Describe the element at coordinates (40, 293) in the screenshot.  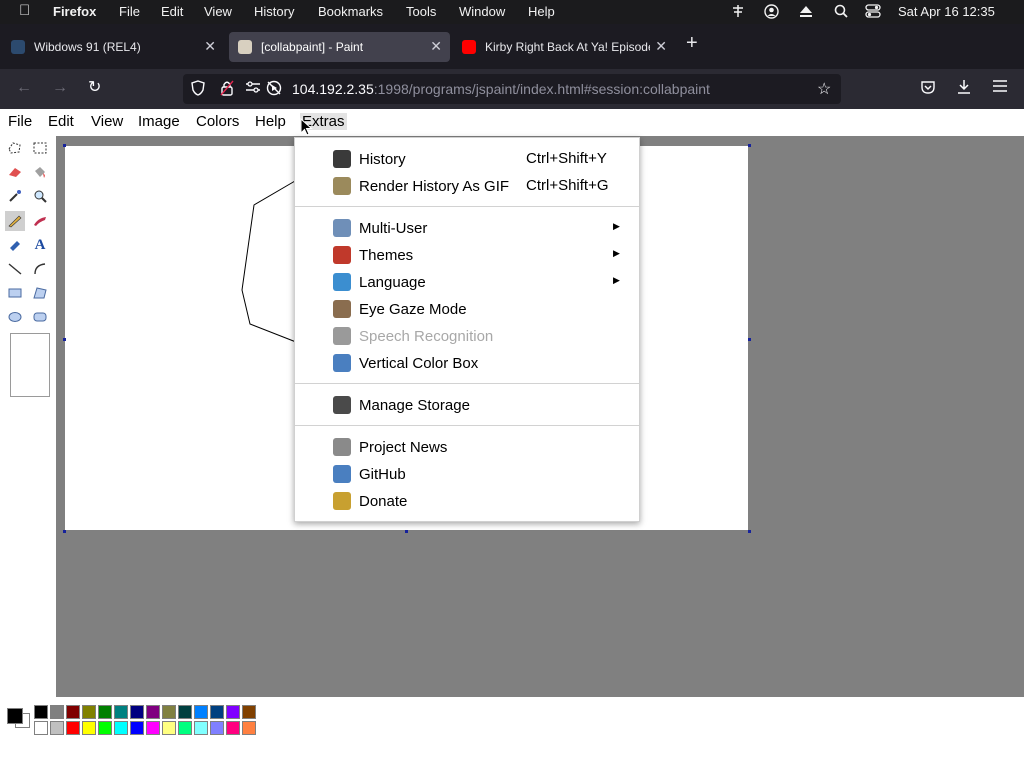
I see `polygon-tool-icon` at that location.